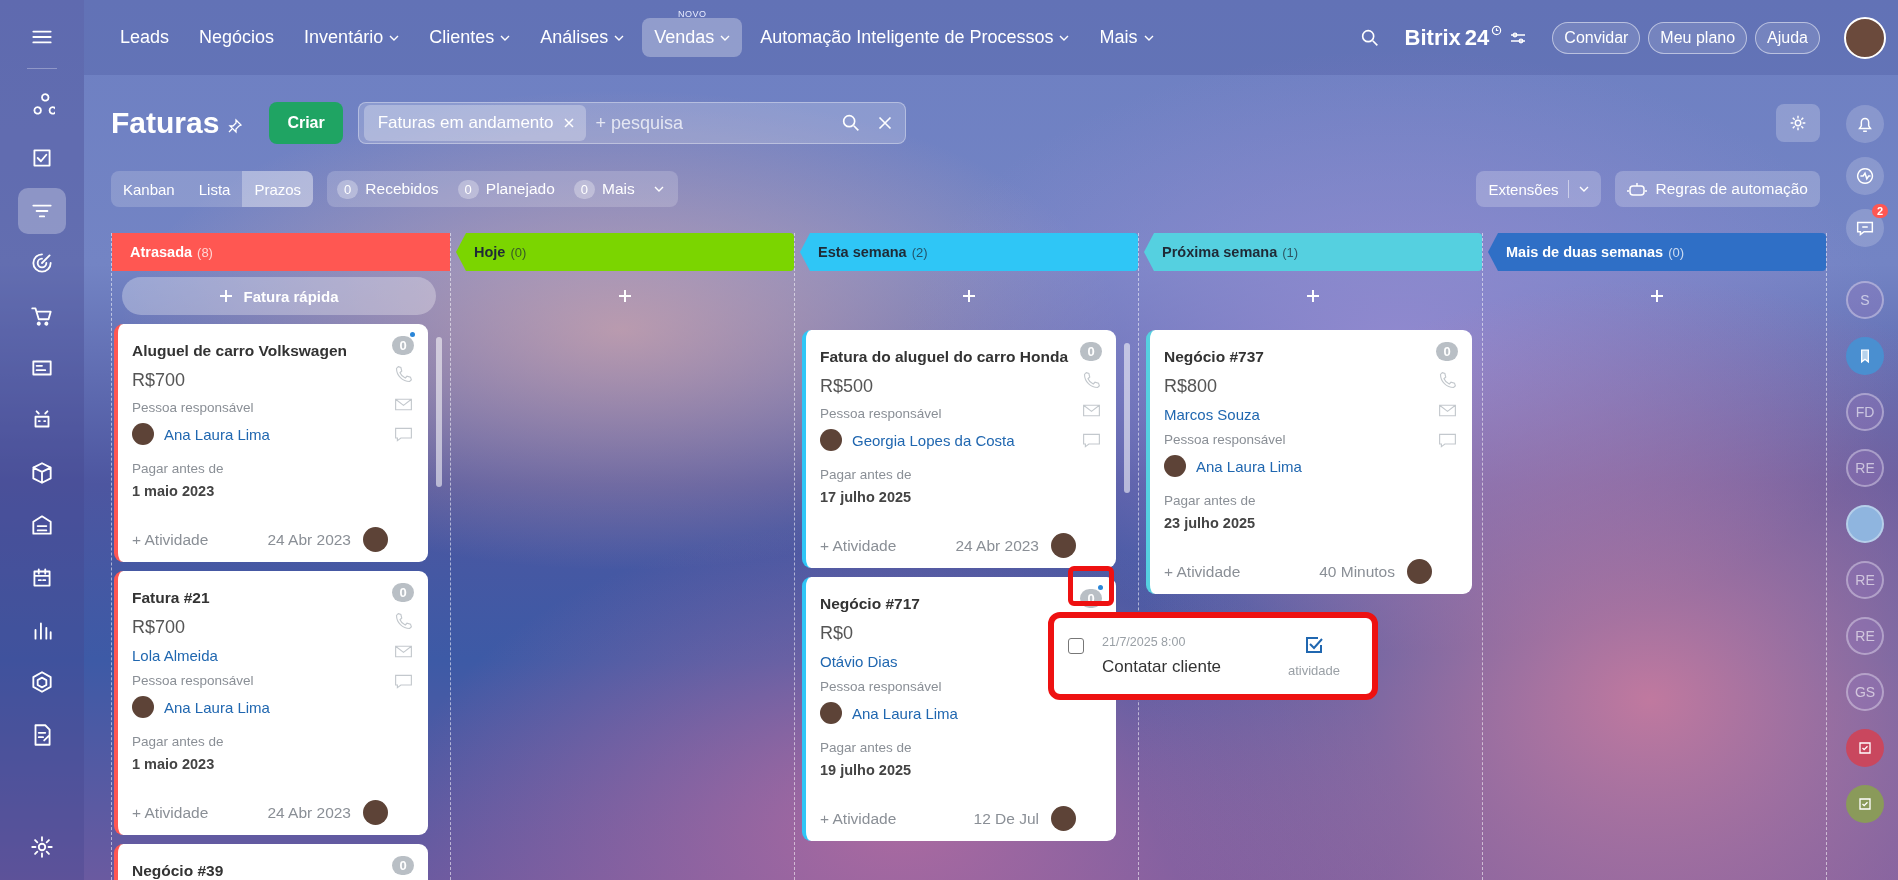 The image size is (1898, 880). What do you see at coordinates (568, 123) in the screenshot?
I see `close-icon` at bounding box center [568, 123].